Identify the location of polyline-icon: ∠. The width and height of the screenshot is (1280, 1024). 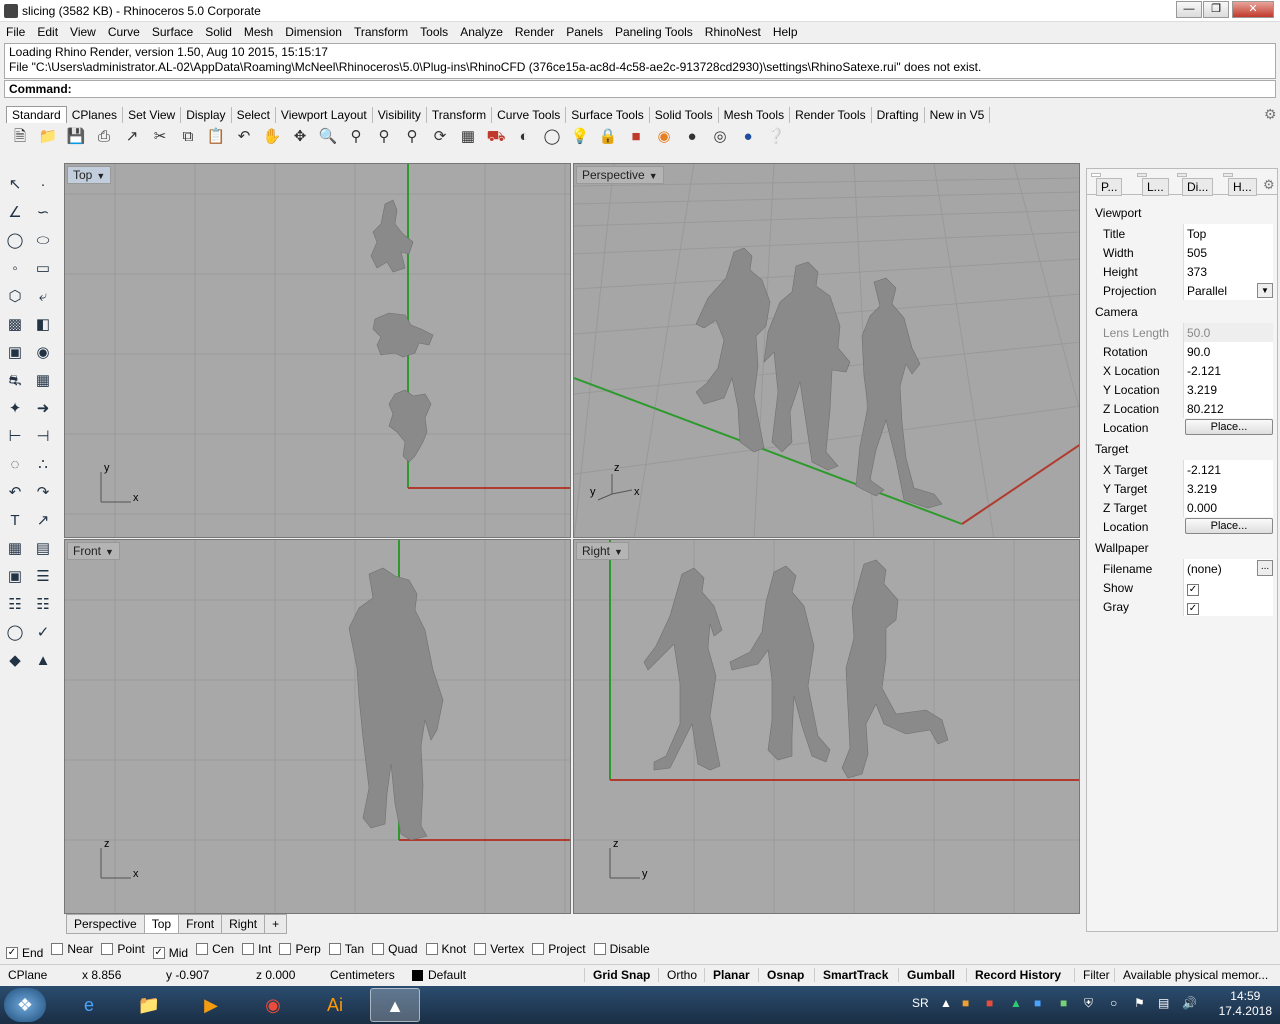
(15, 213).